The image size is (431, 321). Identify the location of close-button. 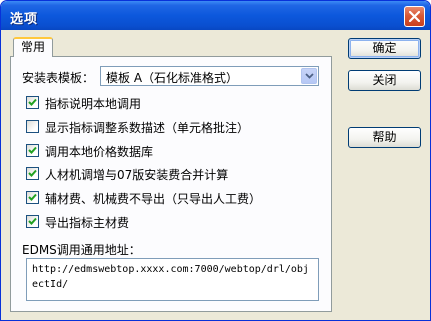
(414, 16).